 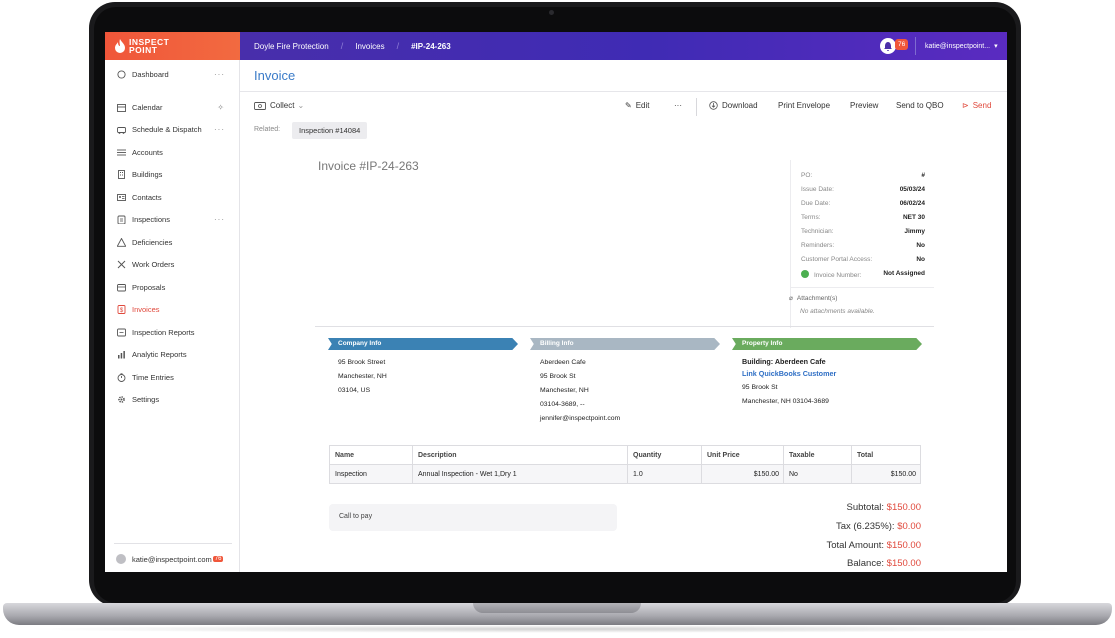 I want to click on sidebar-item-time-entries: Time Entries, so click(x=172, y=377).